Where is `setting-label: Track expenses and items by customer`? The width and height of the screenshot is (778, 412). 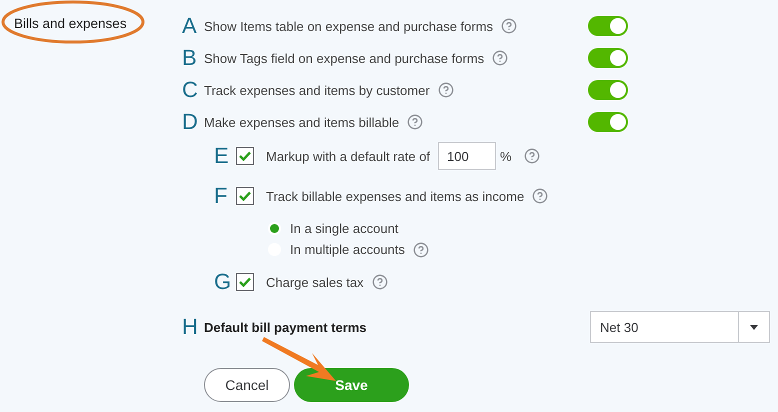
setting-label: Track expenses and items by customer is located at coordinates (317, 90).